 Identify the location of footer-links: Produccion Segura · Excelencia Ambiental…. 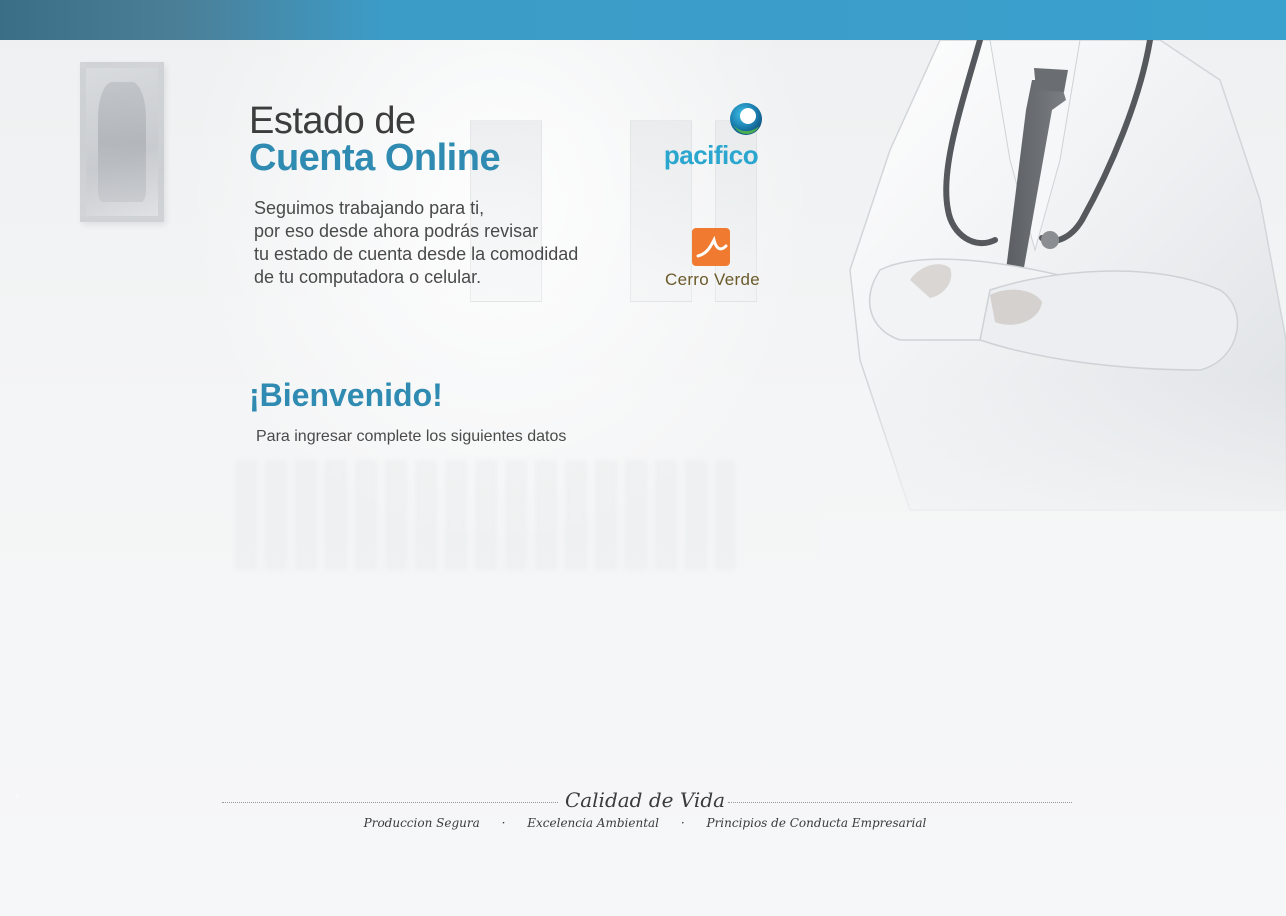
(645, 823).